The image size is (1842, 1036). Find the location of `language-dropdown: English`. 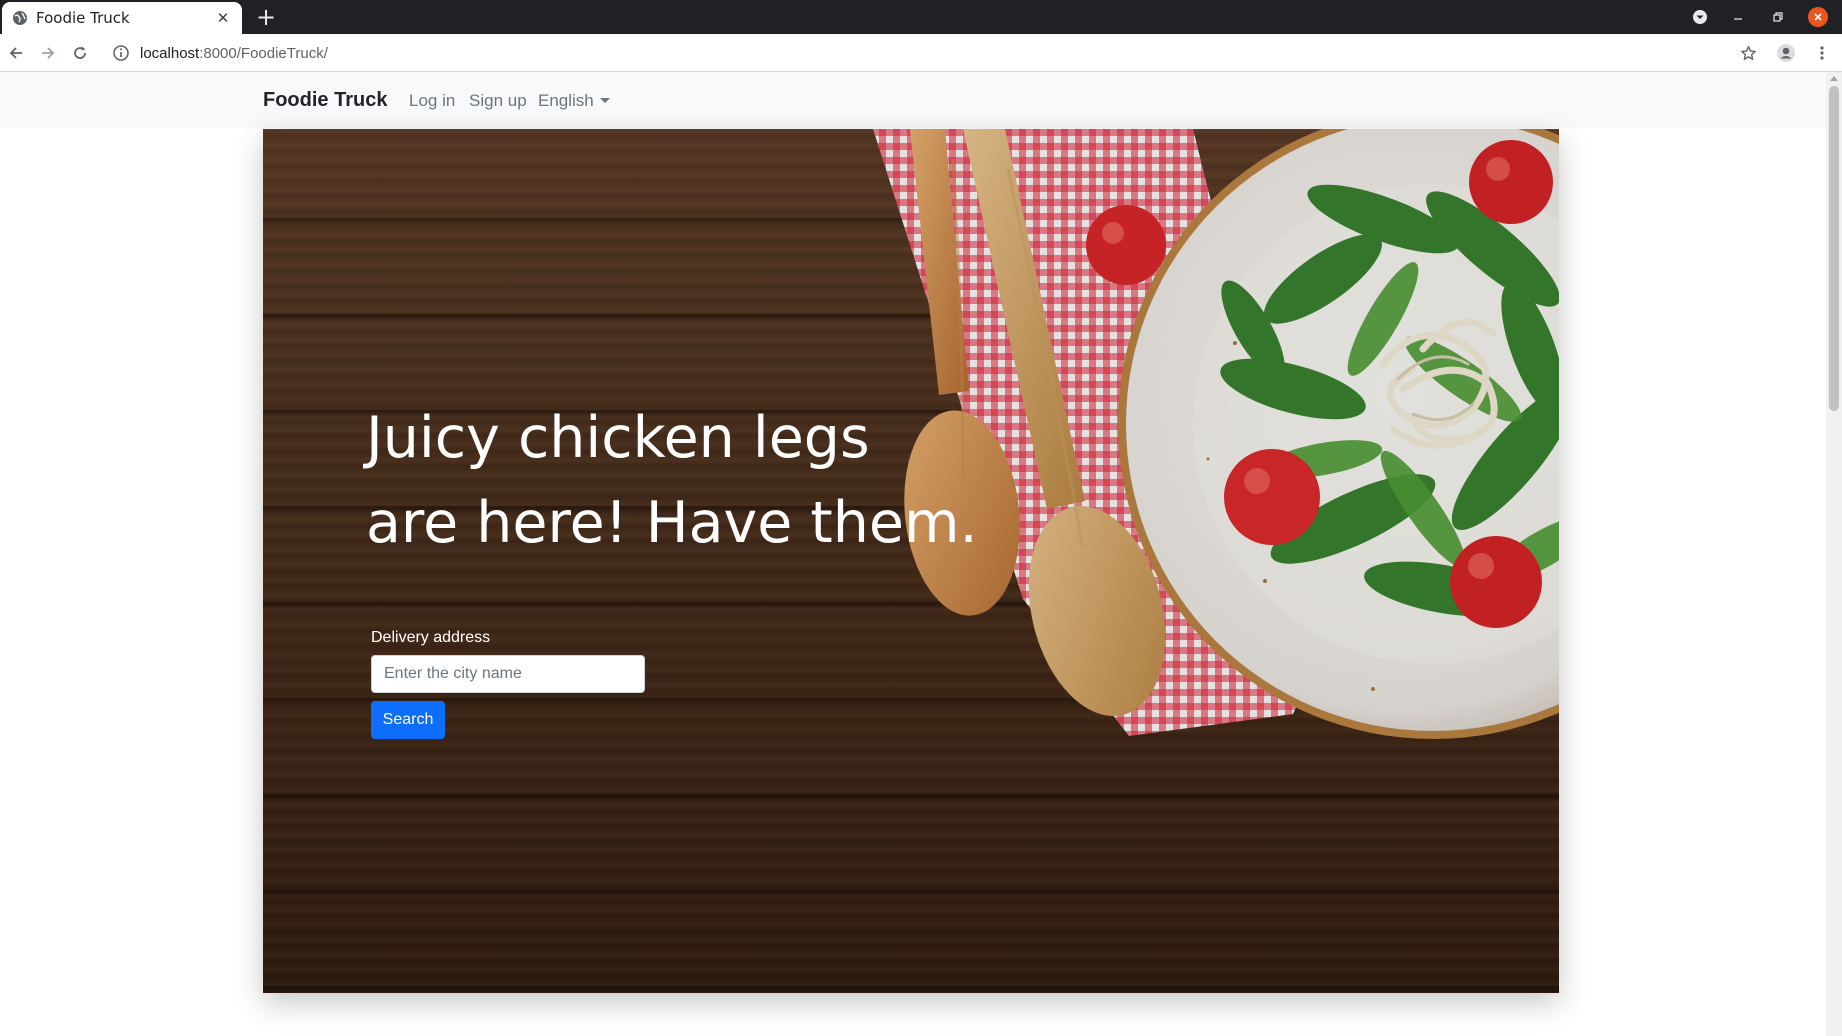

language-dropdown: English is located at coordinates (574, 101).